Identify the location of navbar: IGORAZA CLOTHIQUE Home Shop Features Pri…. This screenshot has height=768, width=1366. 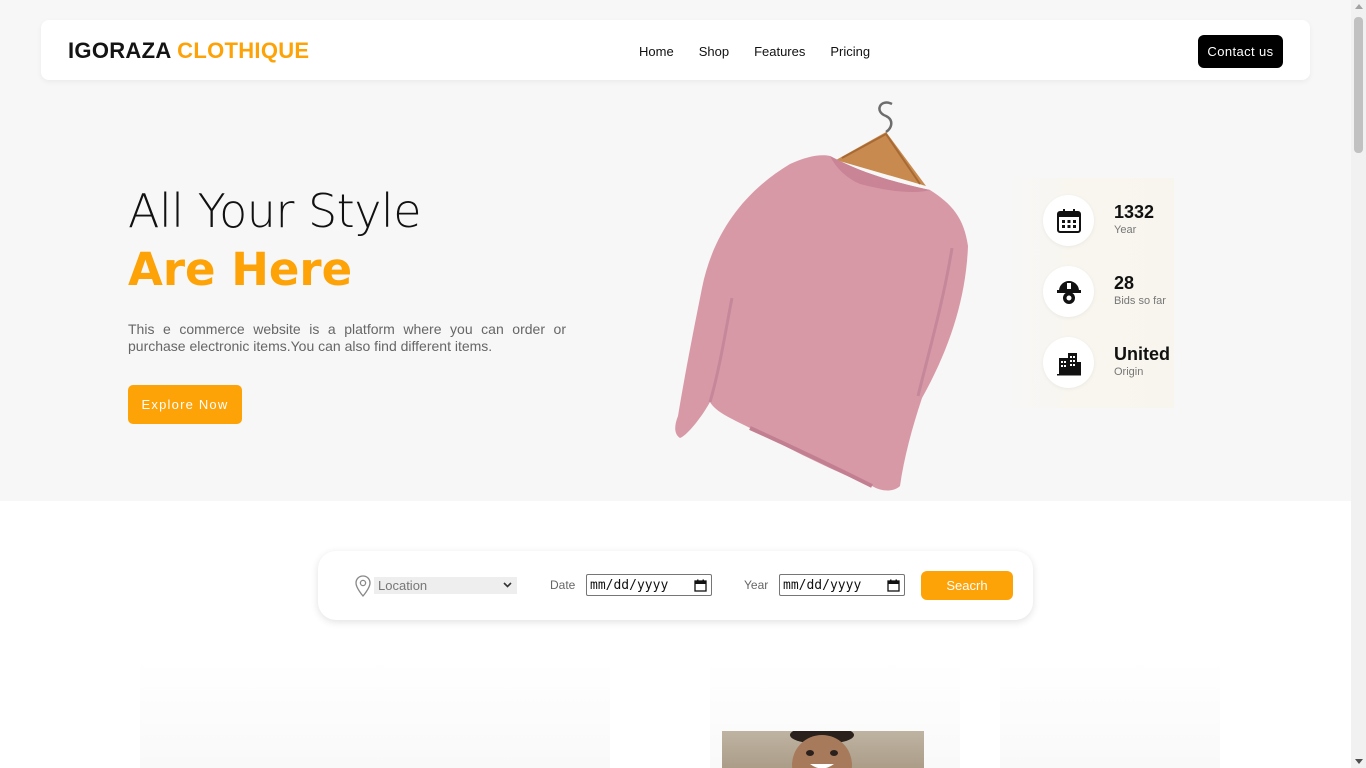
(675, 50).